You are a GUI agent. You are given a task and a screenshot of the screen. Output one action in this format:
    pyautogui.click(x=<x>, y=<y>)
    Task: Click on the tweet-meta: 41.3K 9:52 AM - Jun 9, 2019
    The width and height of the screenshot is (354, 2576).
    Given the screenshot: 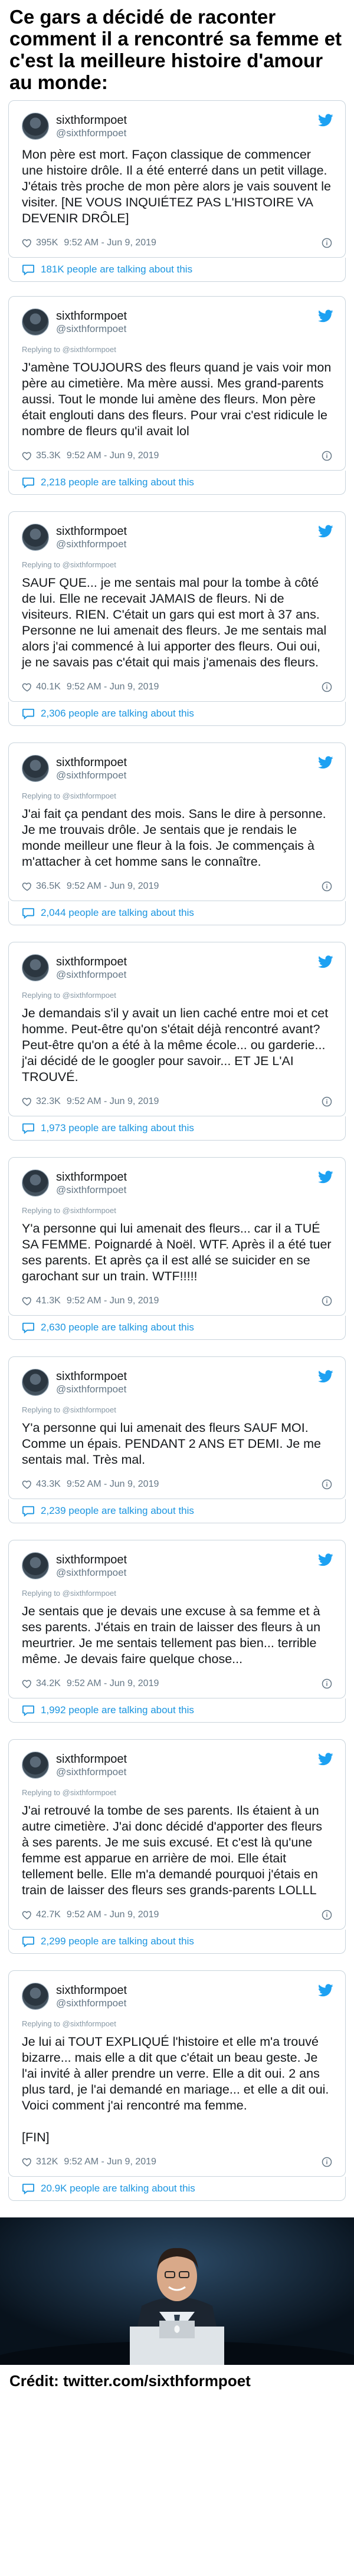 What is the action you would take?
    pyautogui.click(x=177, y=1301)
    